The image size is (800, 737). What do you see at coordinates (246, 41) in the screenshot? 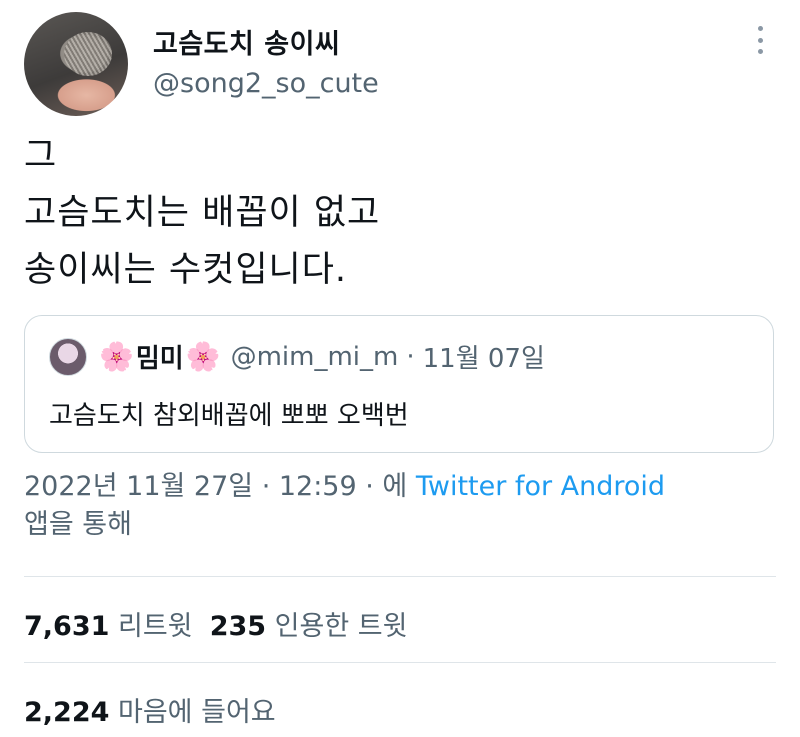
I see `author-display-name: 고슴도치 송이씨` at bounding box center [246, 41].